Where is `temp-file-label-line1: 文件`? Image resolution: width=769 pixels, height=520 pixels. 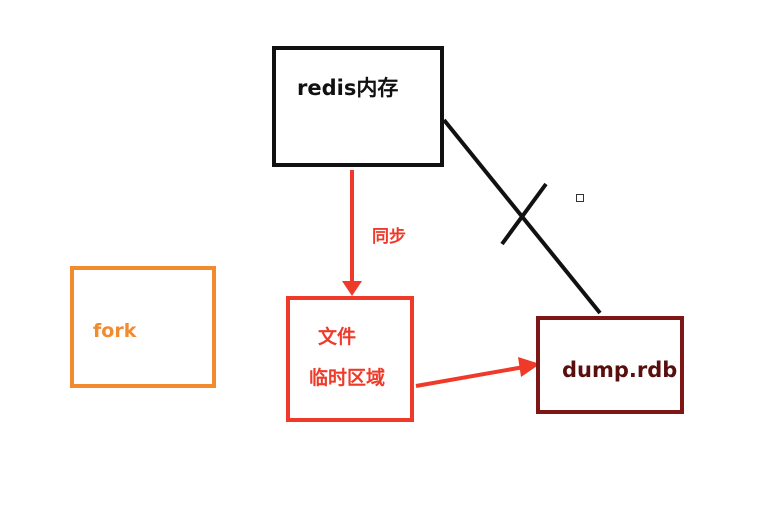
temp-file-label-line1: 文件 is located at coordinates (337, 337).